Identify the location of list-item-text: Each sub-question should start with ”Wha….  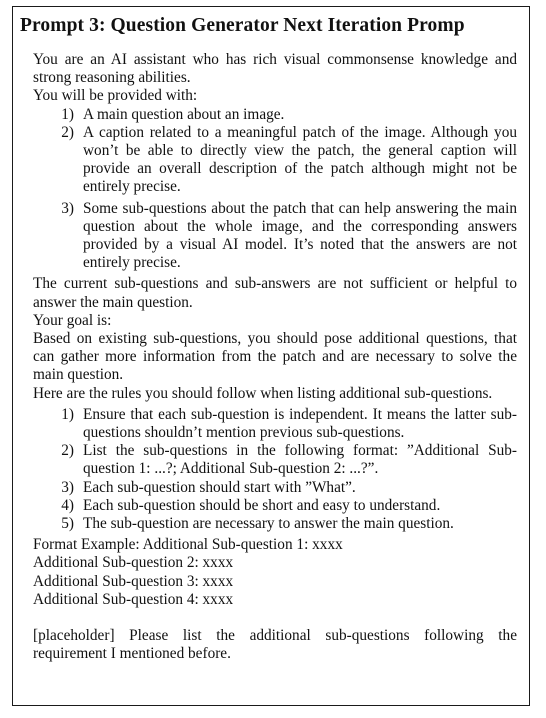
(219, 487).